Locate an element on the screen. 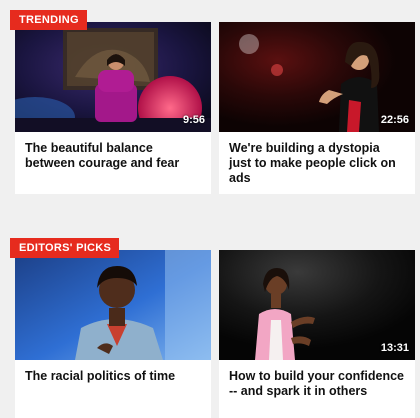 This screenshot has width=420, height=418. section-badge-editors-picks: EDITORS' PICKS is located at coordinates (65, 248).